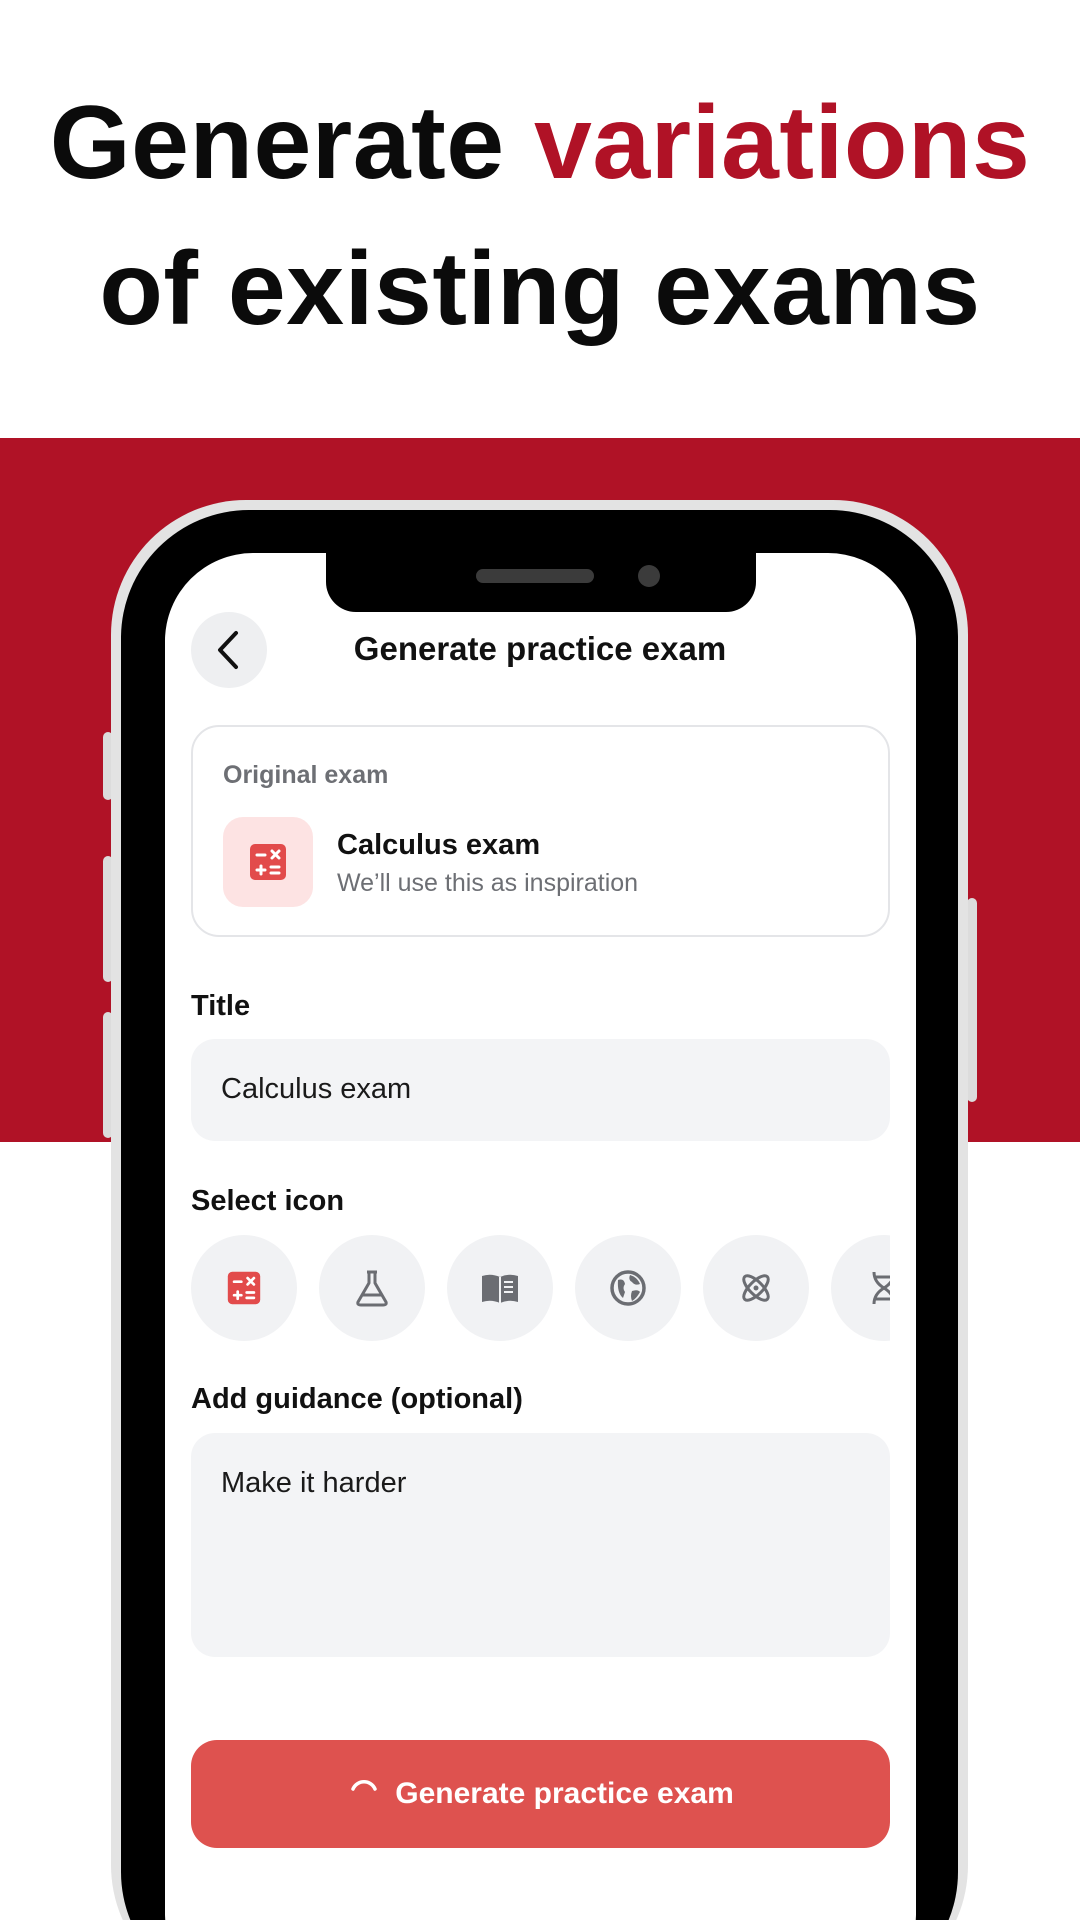  I want to click on guidance-textarea-value: Make it harder, so click(314, 1483).